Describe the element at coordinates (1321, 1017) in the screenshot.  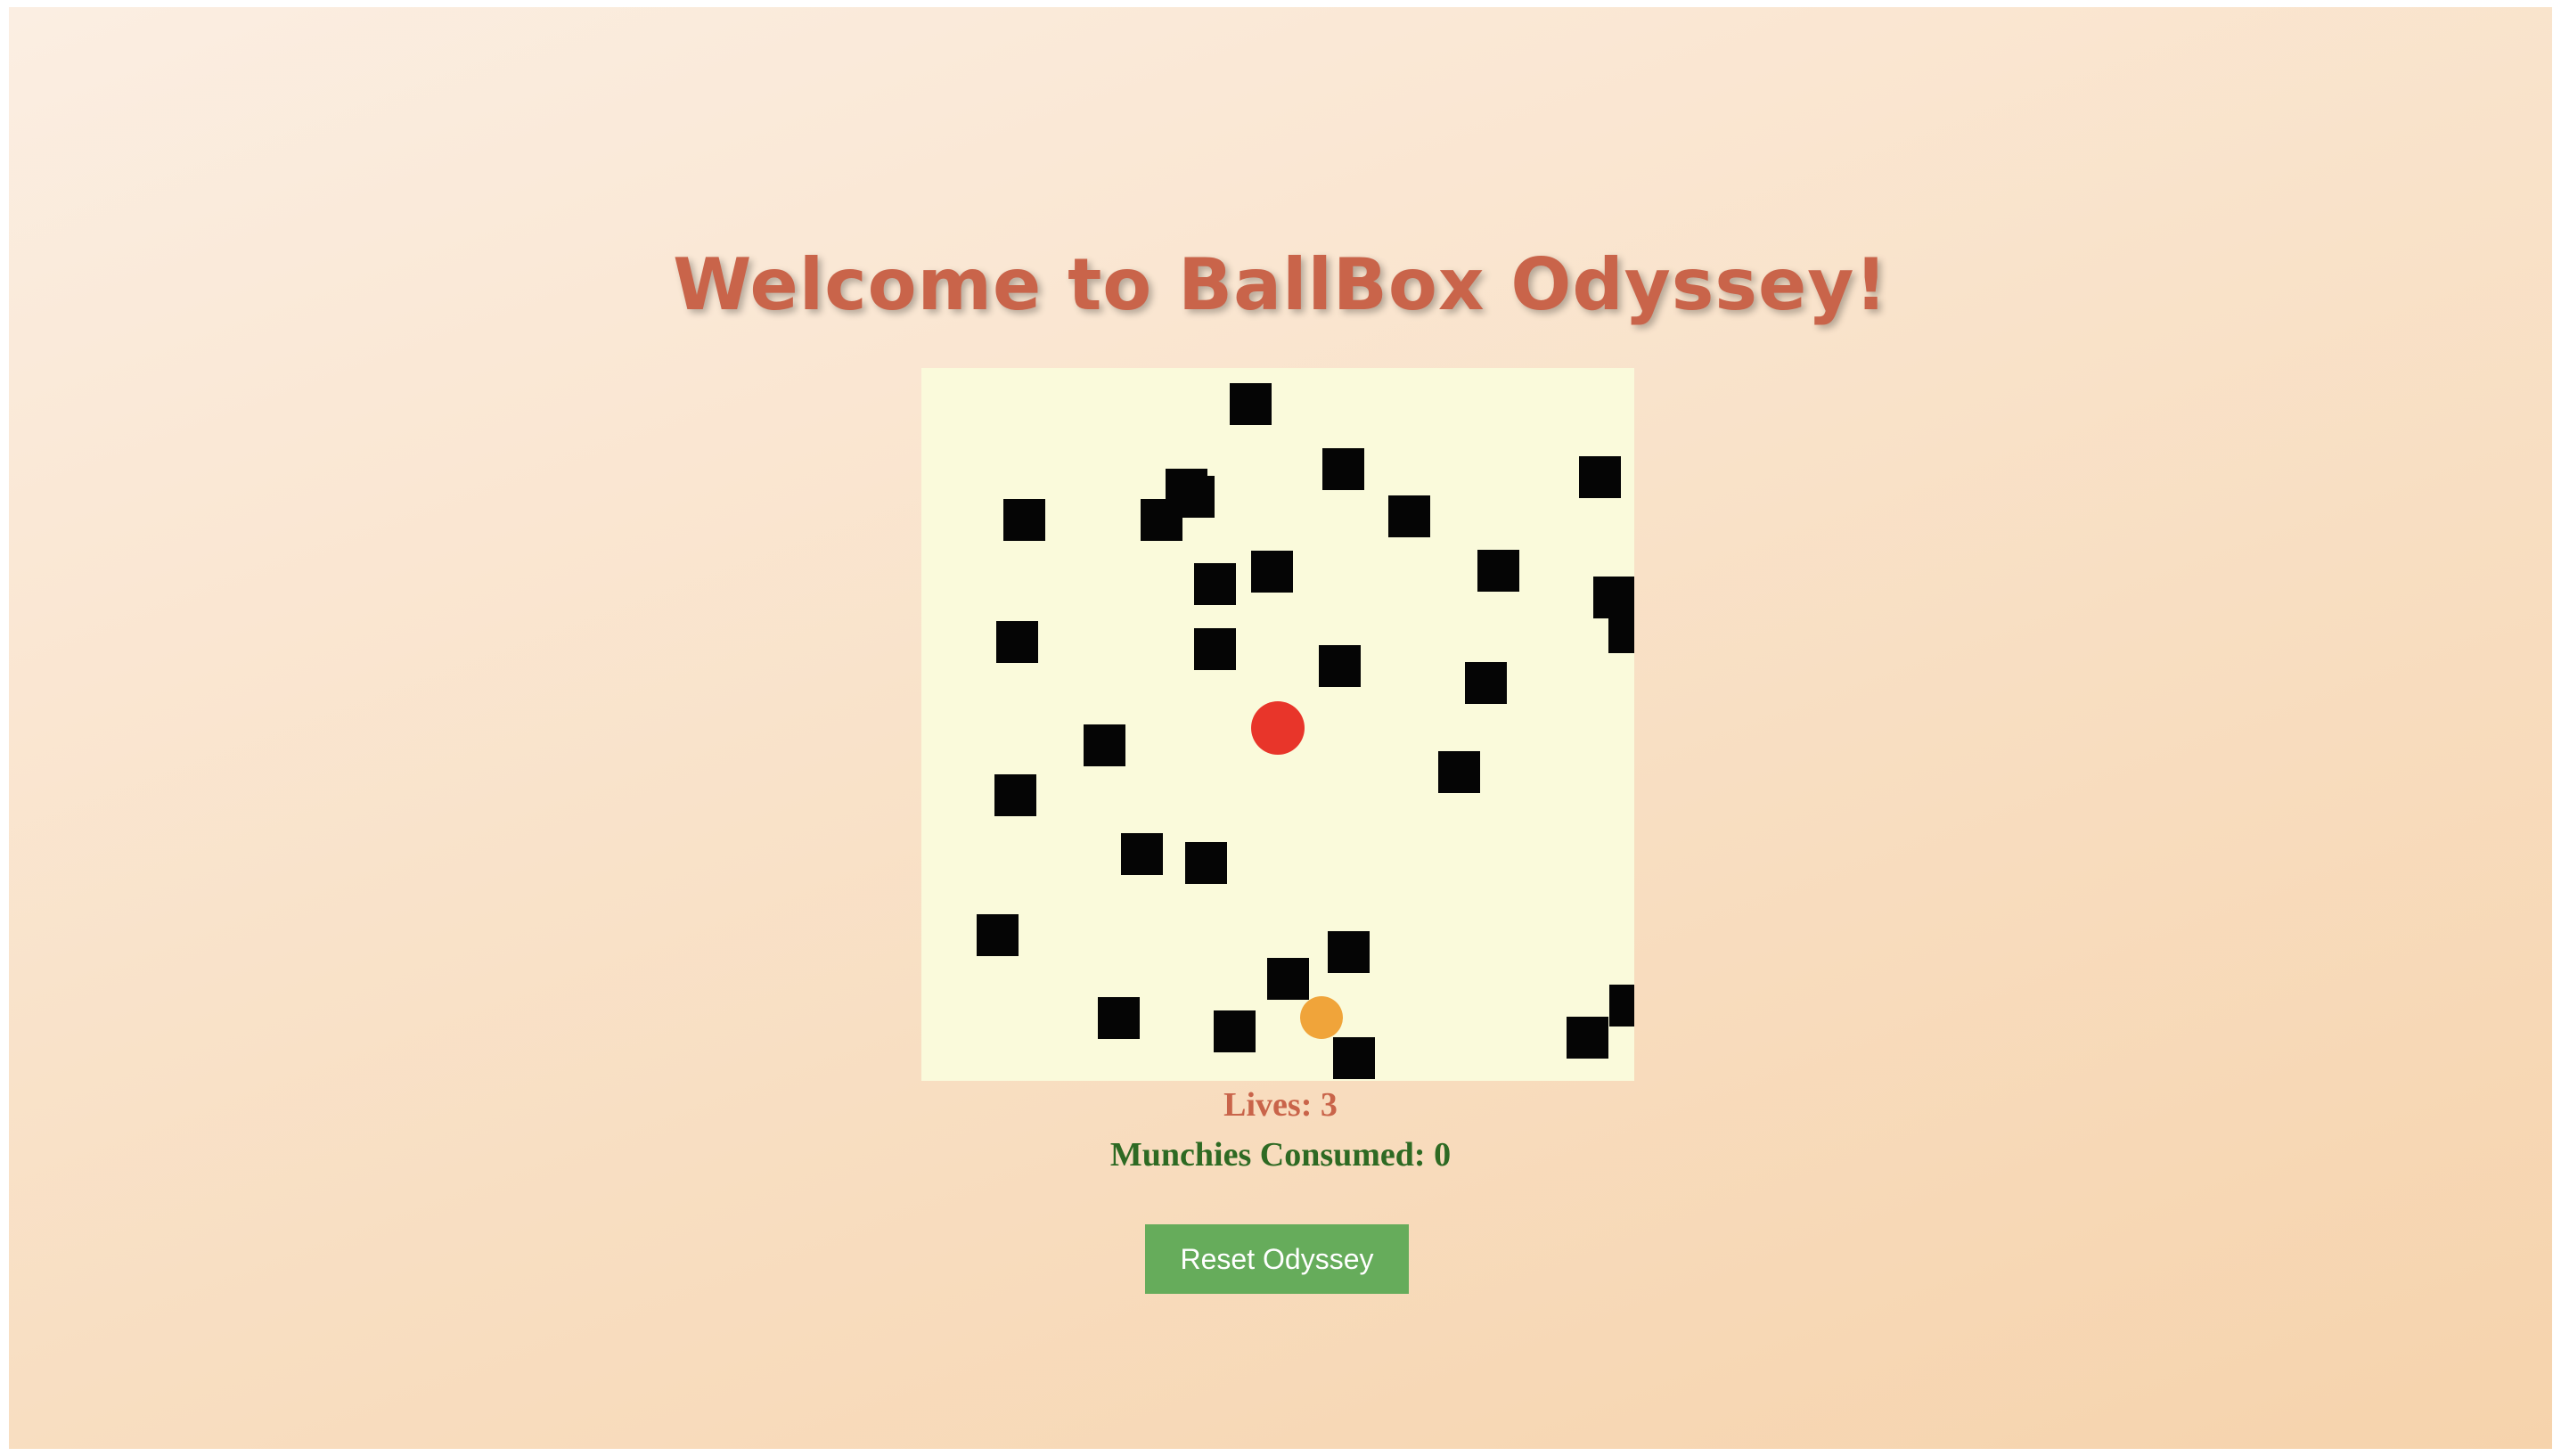
I see `munchie` at that location.